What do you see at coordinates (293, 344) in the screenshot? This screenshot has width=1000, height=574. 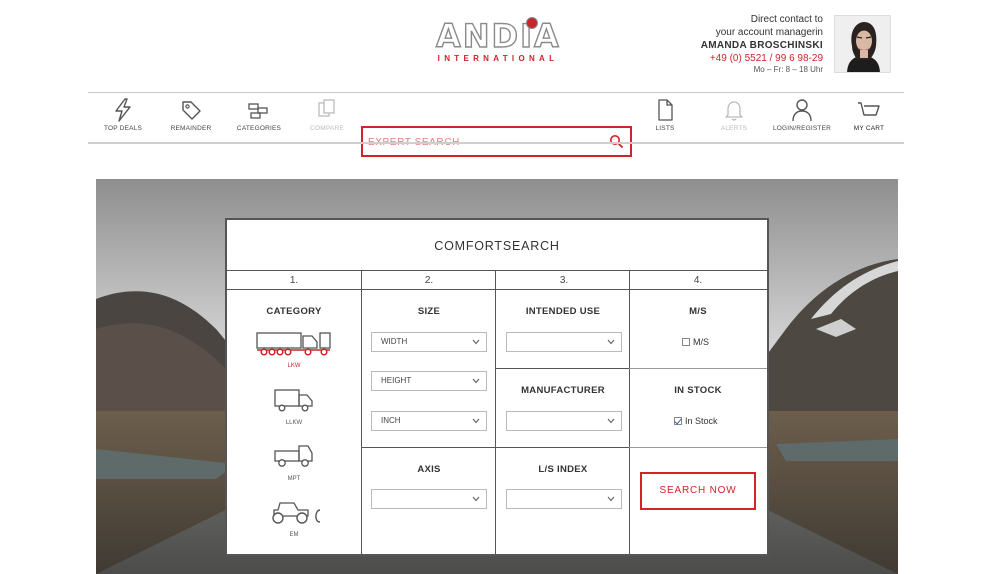 I see `truck-icon` at bounding box center [293, 344].